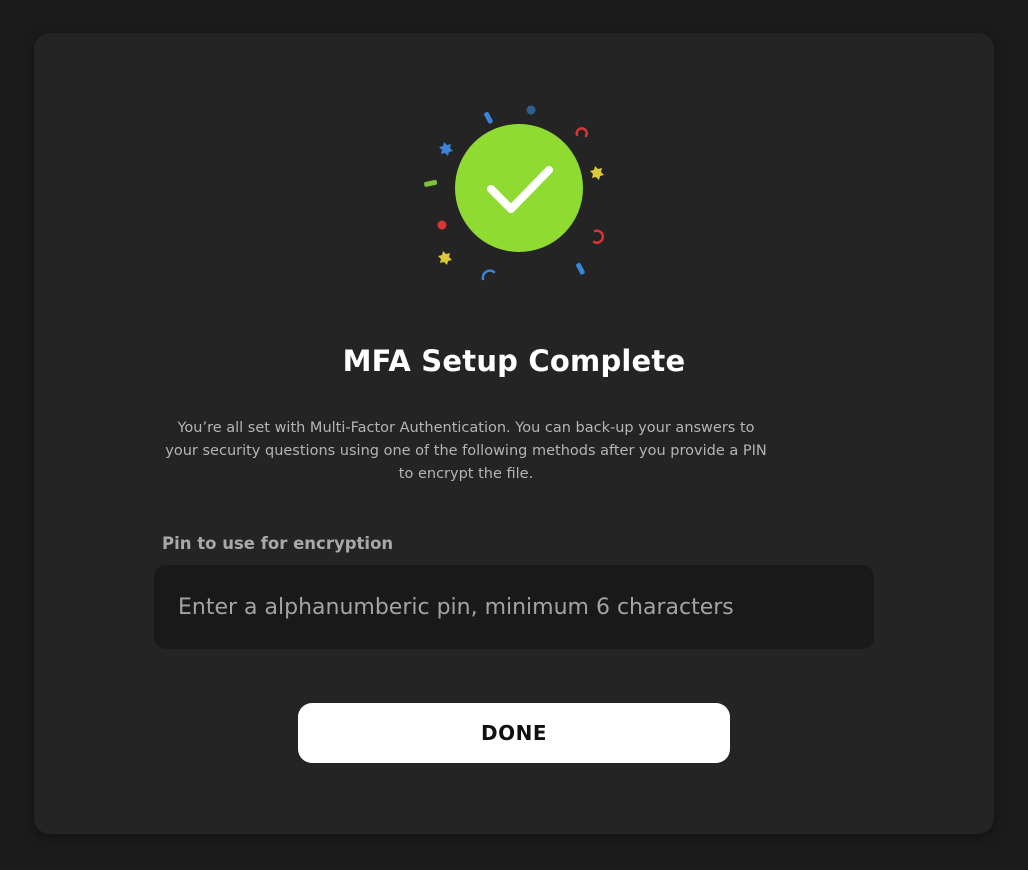 This screenshot has height=870, width=1028. I want to click on confetti-red-arc-top-right, so click(581, 132).